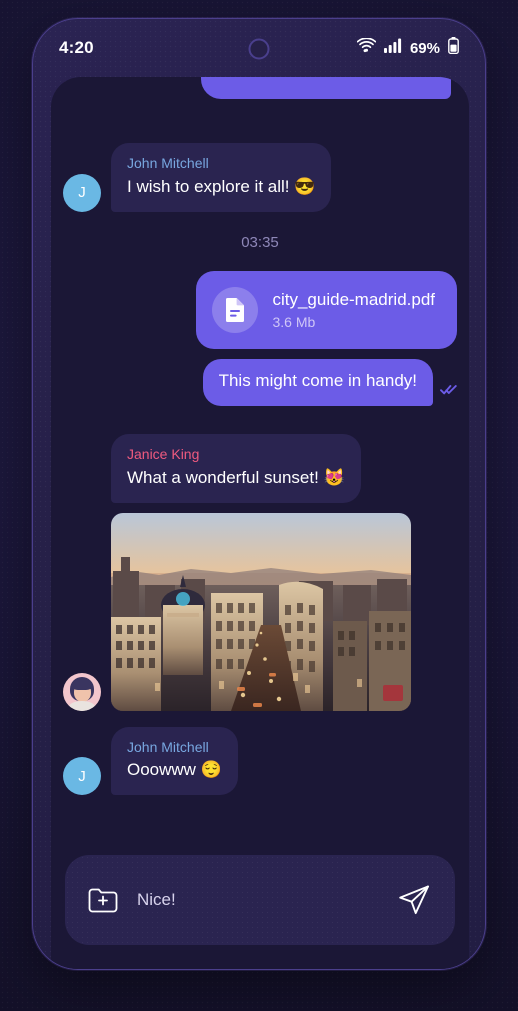 The width and height of the screenshot is (518, 1011). I want to click on avatar, so click(82, 691).